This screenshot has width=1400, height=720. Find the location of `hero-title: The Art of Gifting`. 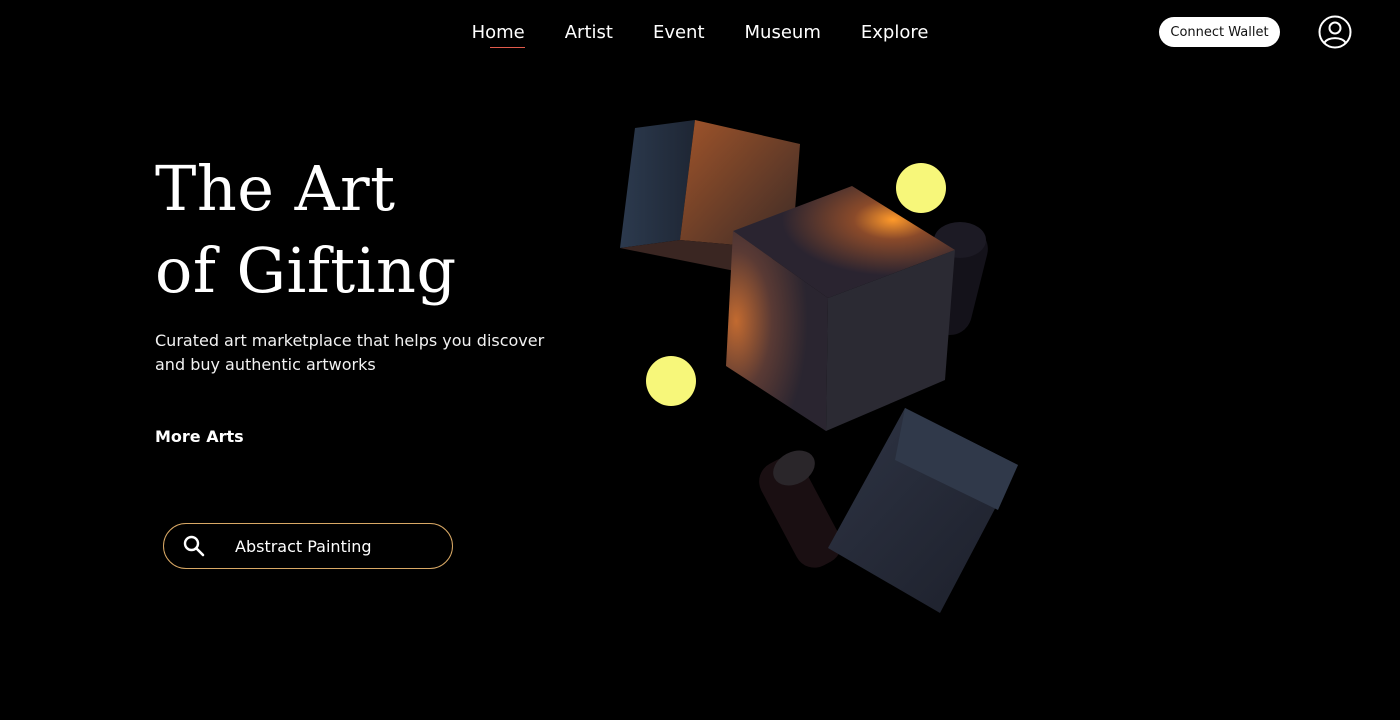

hero-title: The Art of Gifting is located at coordinates (306, 230).